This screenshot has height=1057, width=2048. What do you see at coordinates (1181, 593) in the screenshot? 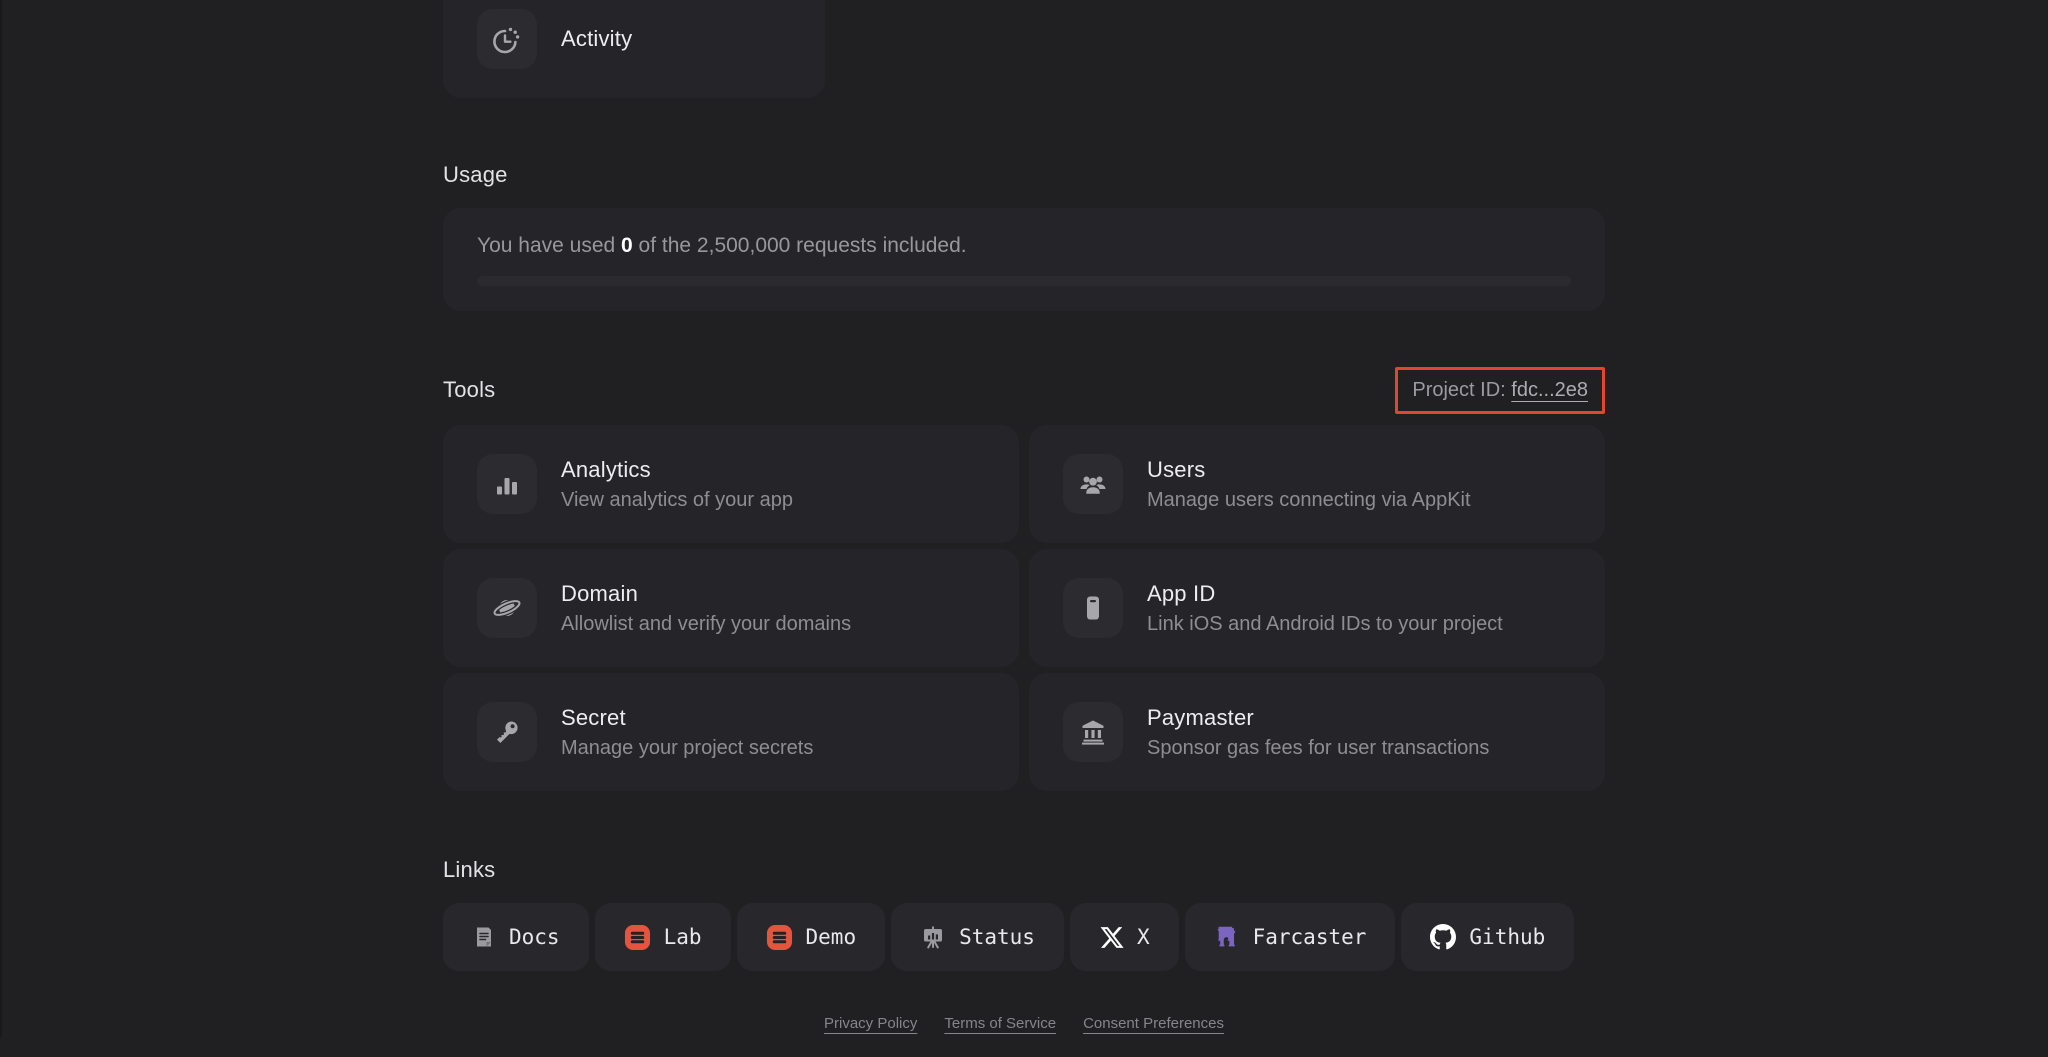
I see `tool-card-title: App ID` at bounding box center [1181, 593].